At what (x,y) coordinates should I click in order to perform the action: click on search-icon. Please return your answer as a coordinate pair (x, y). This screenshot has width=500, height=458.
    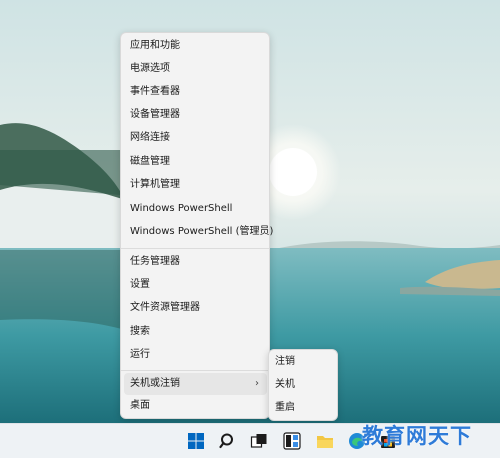
    Looking at the image, I should click on (228, 441).